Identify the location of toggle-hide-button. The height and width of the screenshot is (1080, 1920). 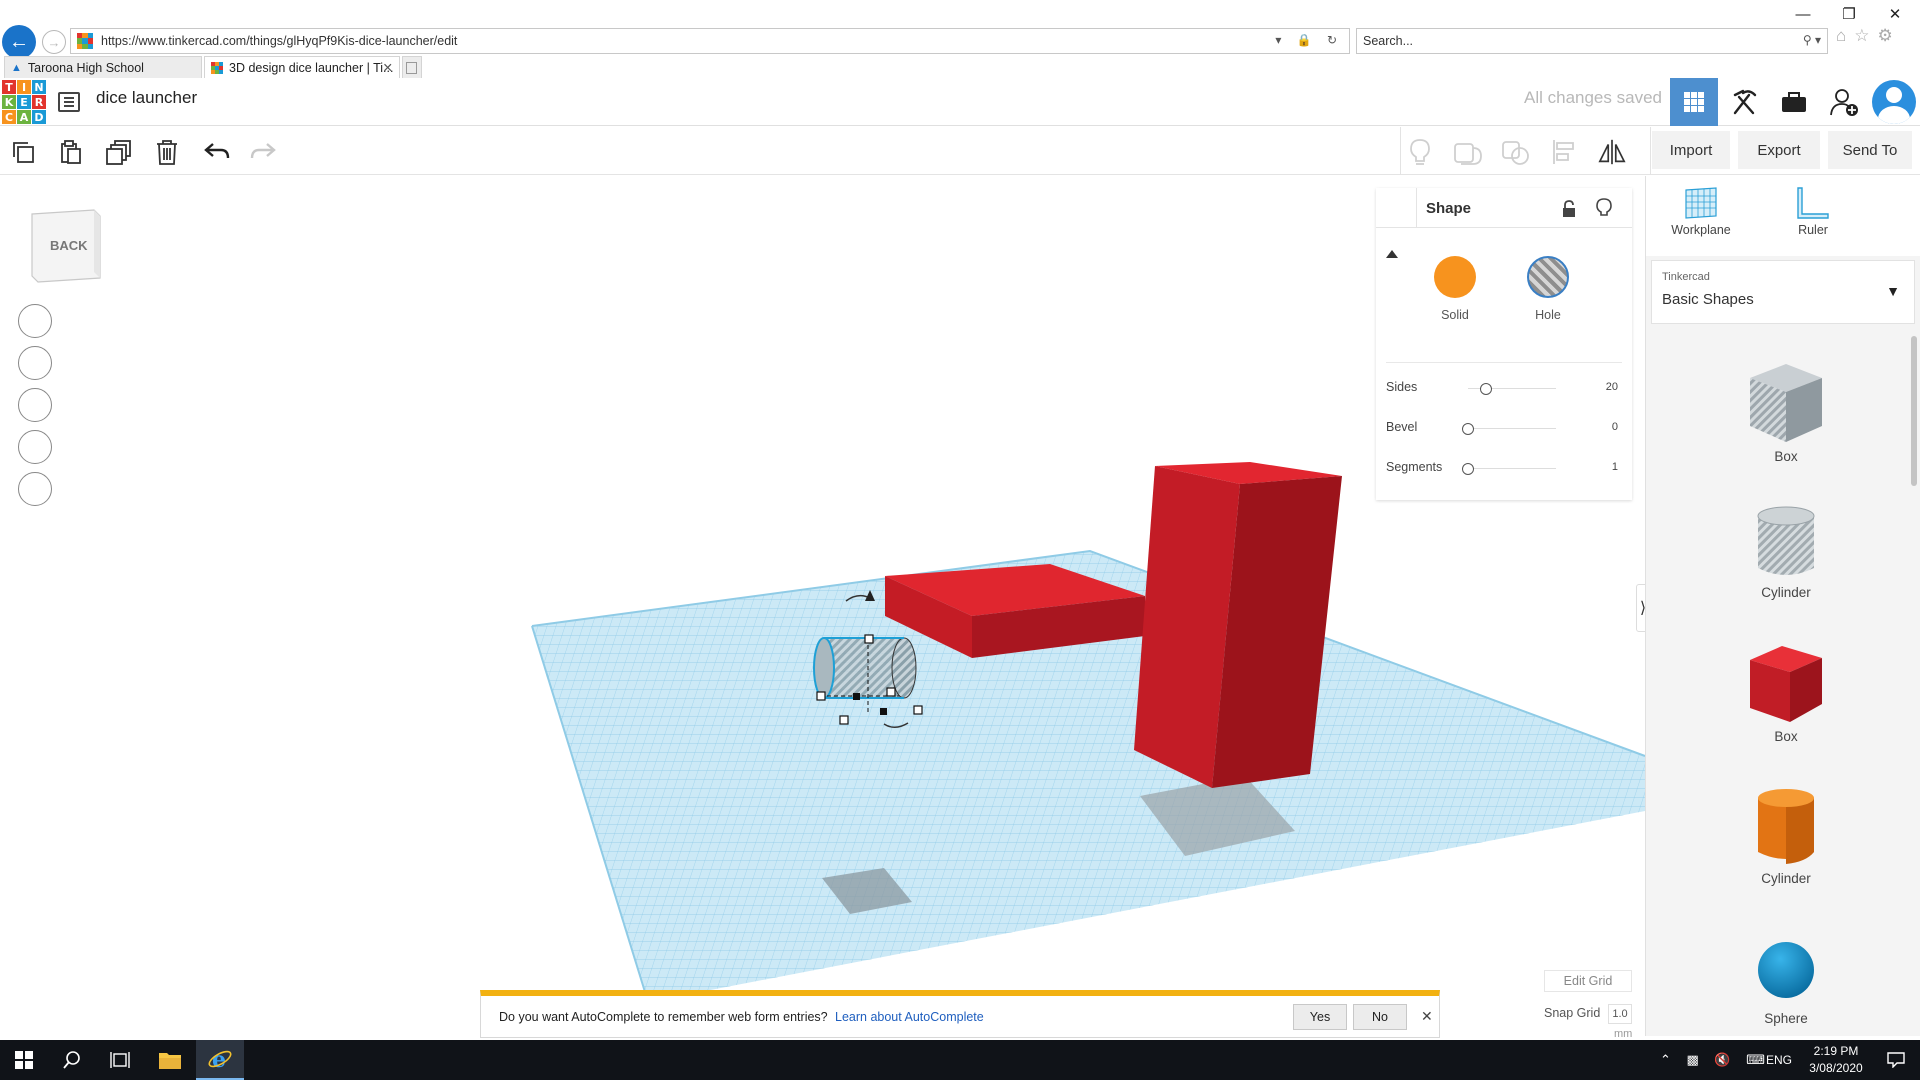
(1420, 152).